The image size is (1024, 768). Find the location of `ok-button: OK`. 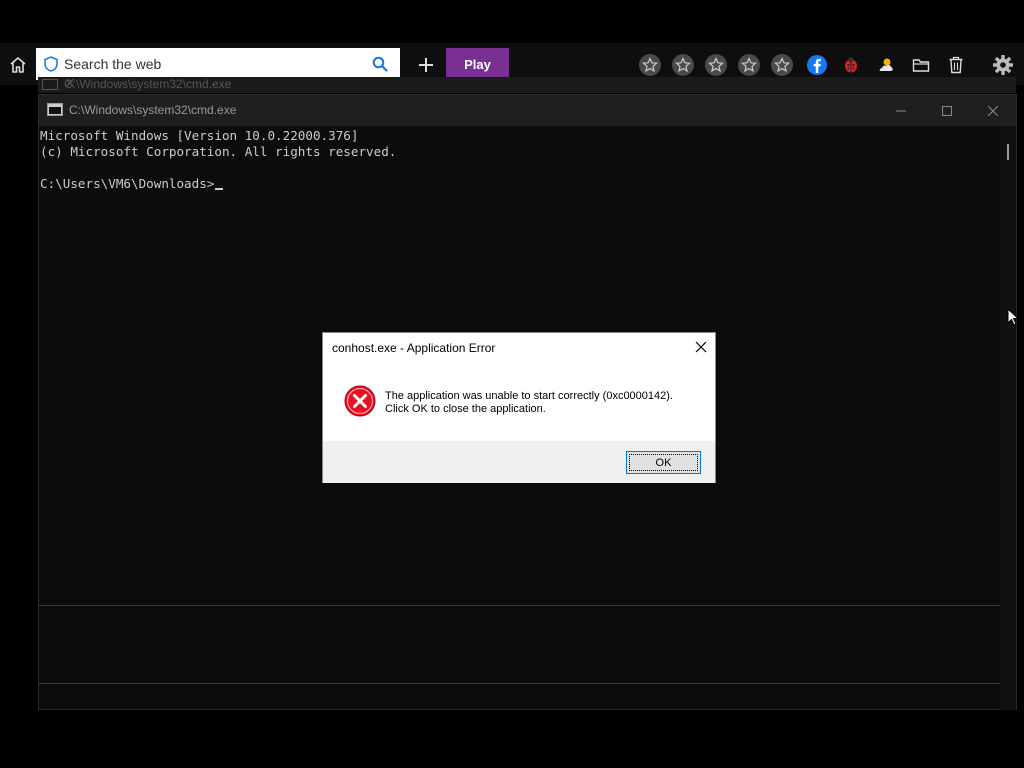

ok-button: OK is located at coordinates (663, 462).